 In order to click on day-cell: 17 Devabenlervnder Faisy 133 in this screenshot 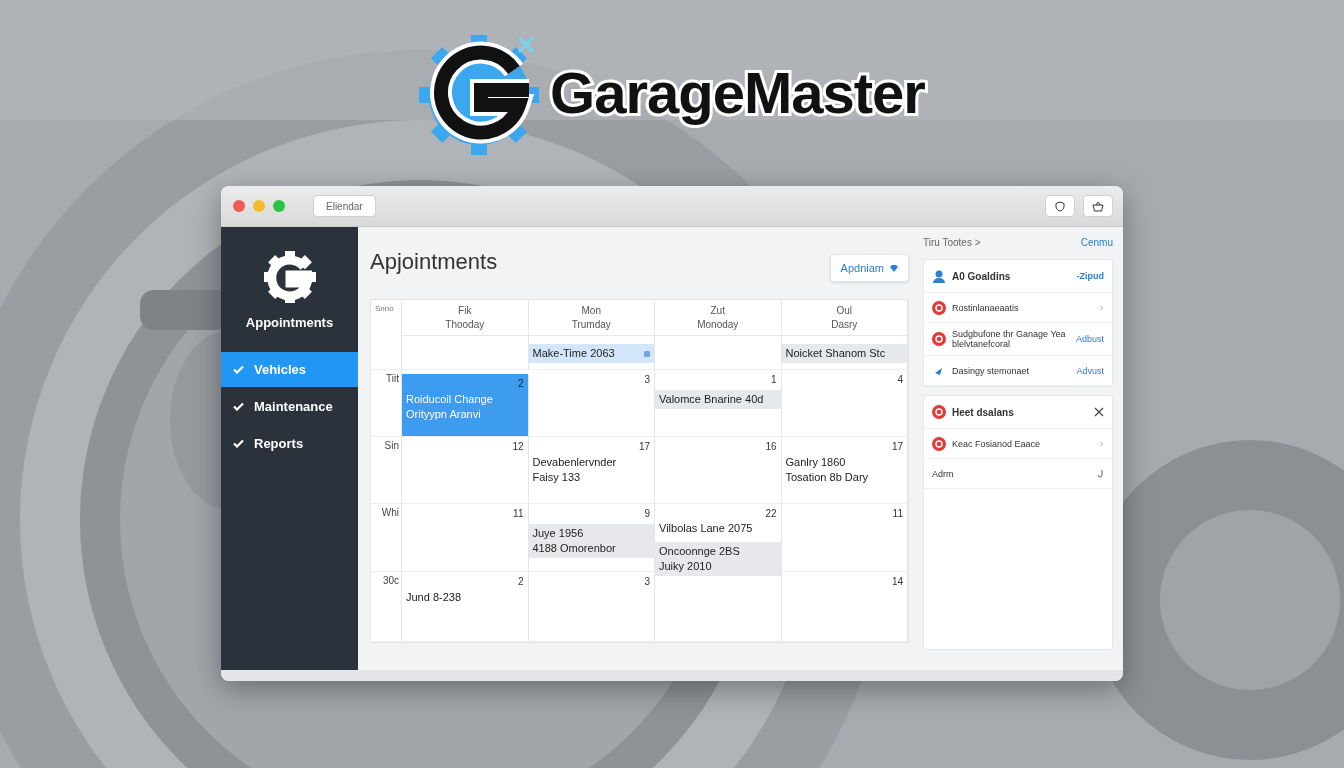, I will do `click(591, 470)`.